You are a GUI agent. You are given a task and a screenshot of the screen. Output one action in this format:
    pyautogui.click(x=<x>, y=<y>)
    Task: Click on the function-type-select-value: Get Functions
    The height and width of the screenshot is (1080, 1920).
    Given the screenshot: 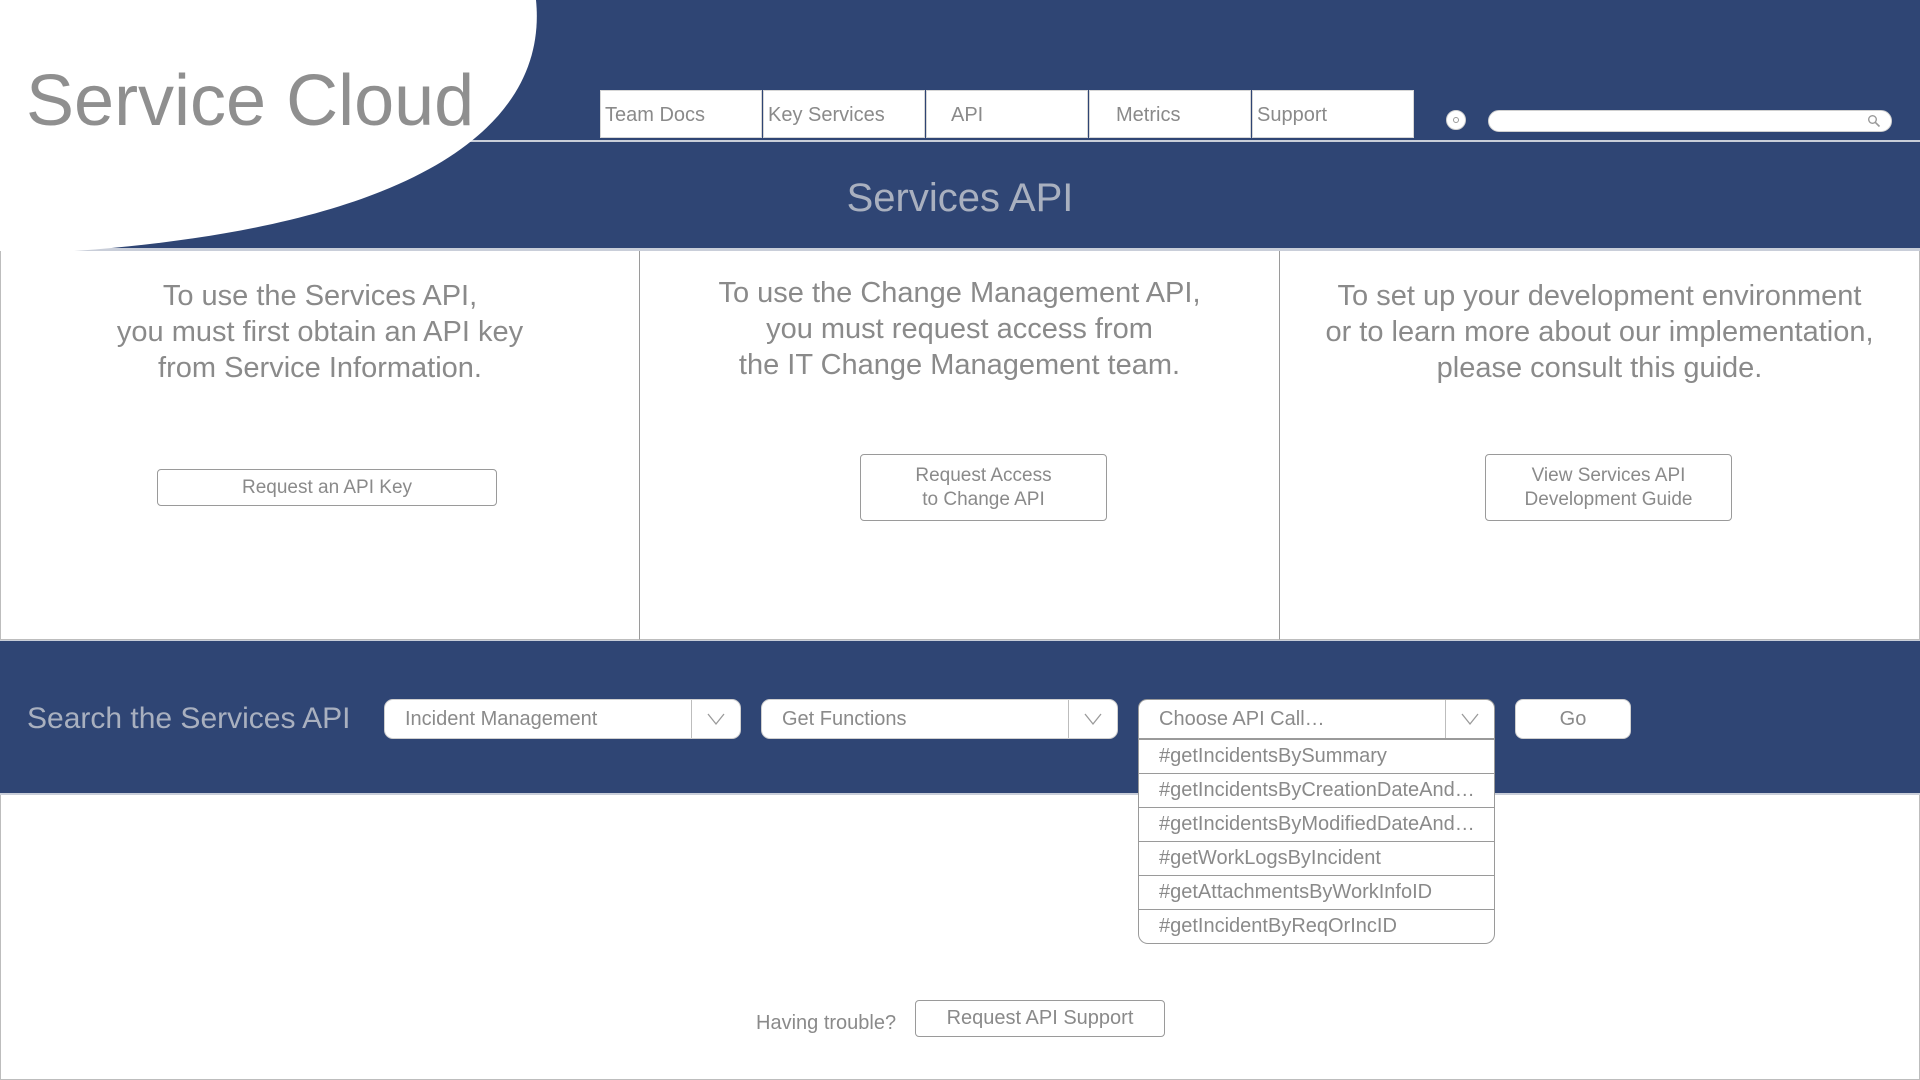 What is the action you would take?
    pyautogui.click(x=844, y=719)
    